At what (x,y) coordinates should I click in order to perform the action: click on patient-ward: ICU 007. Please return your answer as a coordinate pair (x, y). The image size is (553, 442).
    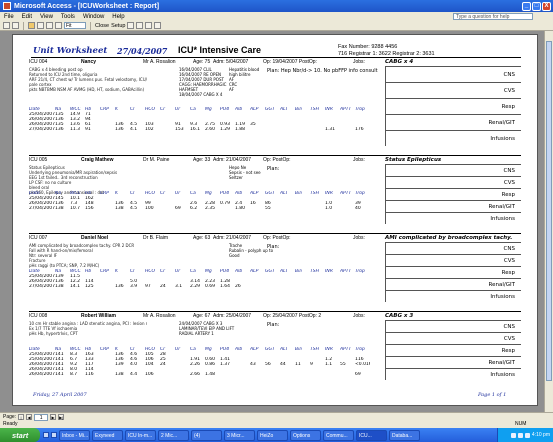
    Looking at the image, I should click on (38, 238).